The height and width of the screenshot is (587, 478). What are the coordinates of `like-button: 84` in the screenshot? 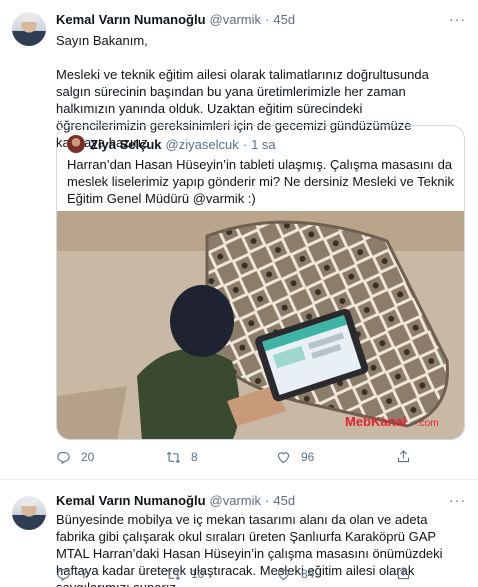 It's located at (295, 574).